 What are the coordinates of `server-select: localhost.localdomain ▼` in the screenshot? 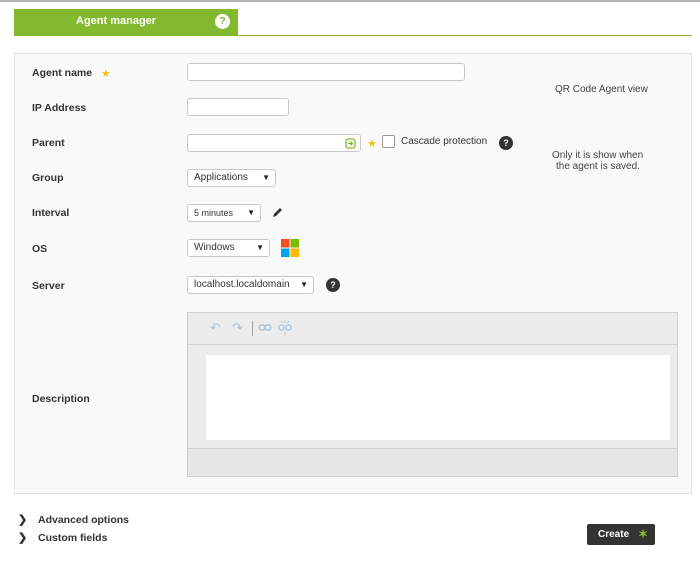 It's located at (250, 285).